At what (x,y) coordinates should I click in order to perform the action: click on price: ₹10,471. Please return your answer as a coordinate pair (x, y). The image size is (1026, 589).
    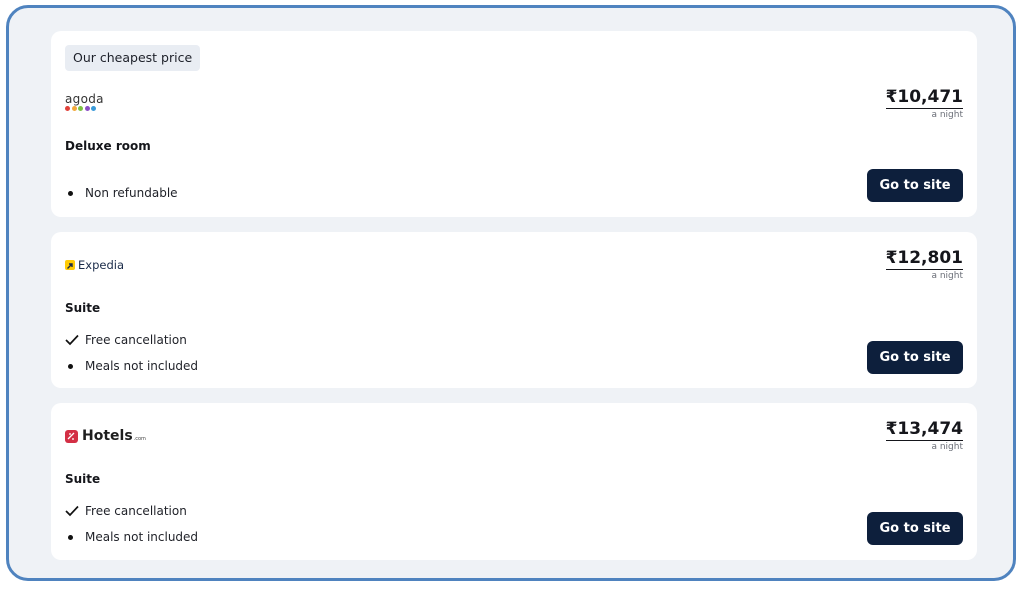
    Looking at the image, I should click on (924, 98).